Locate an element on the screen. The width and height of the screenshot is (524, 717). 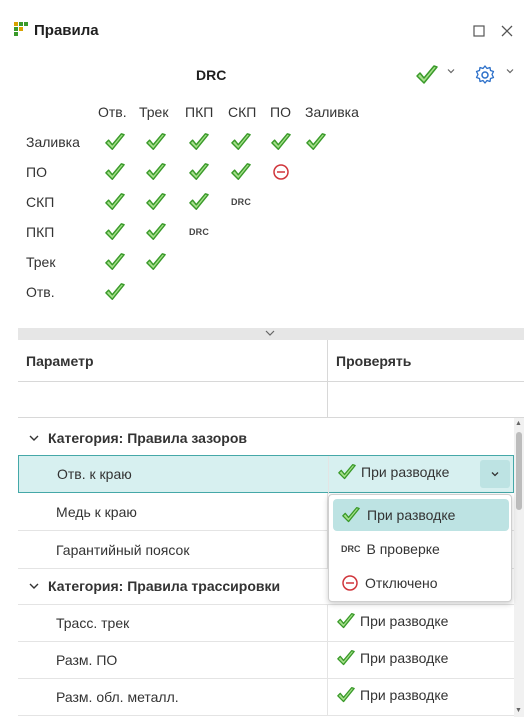
app-grid-icon is located at coordinates (21, 29).